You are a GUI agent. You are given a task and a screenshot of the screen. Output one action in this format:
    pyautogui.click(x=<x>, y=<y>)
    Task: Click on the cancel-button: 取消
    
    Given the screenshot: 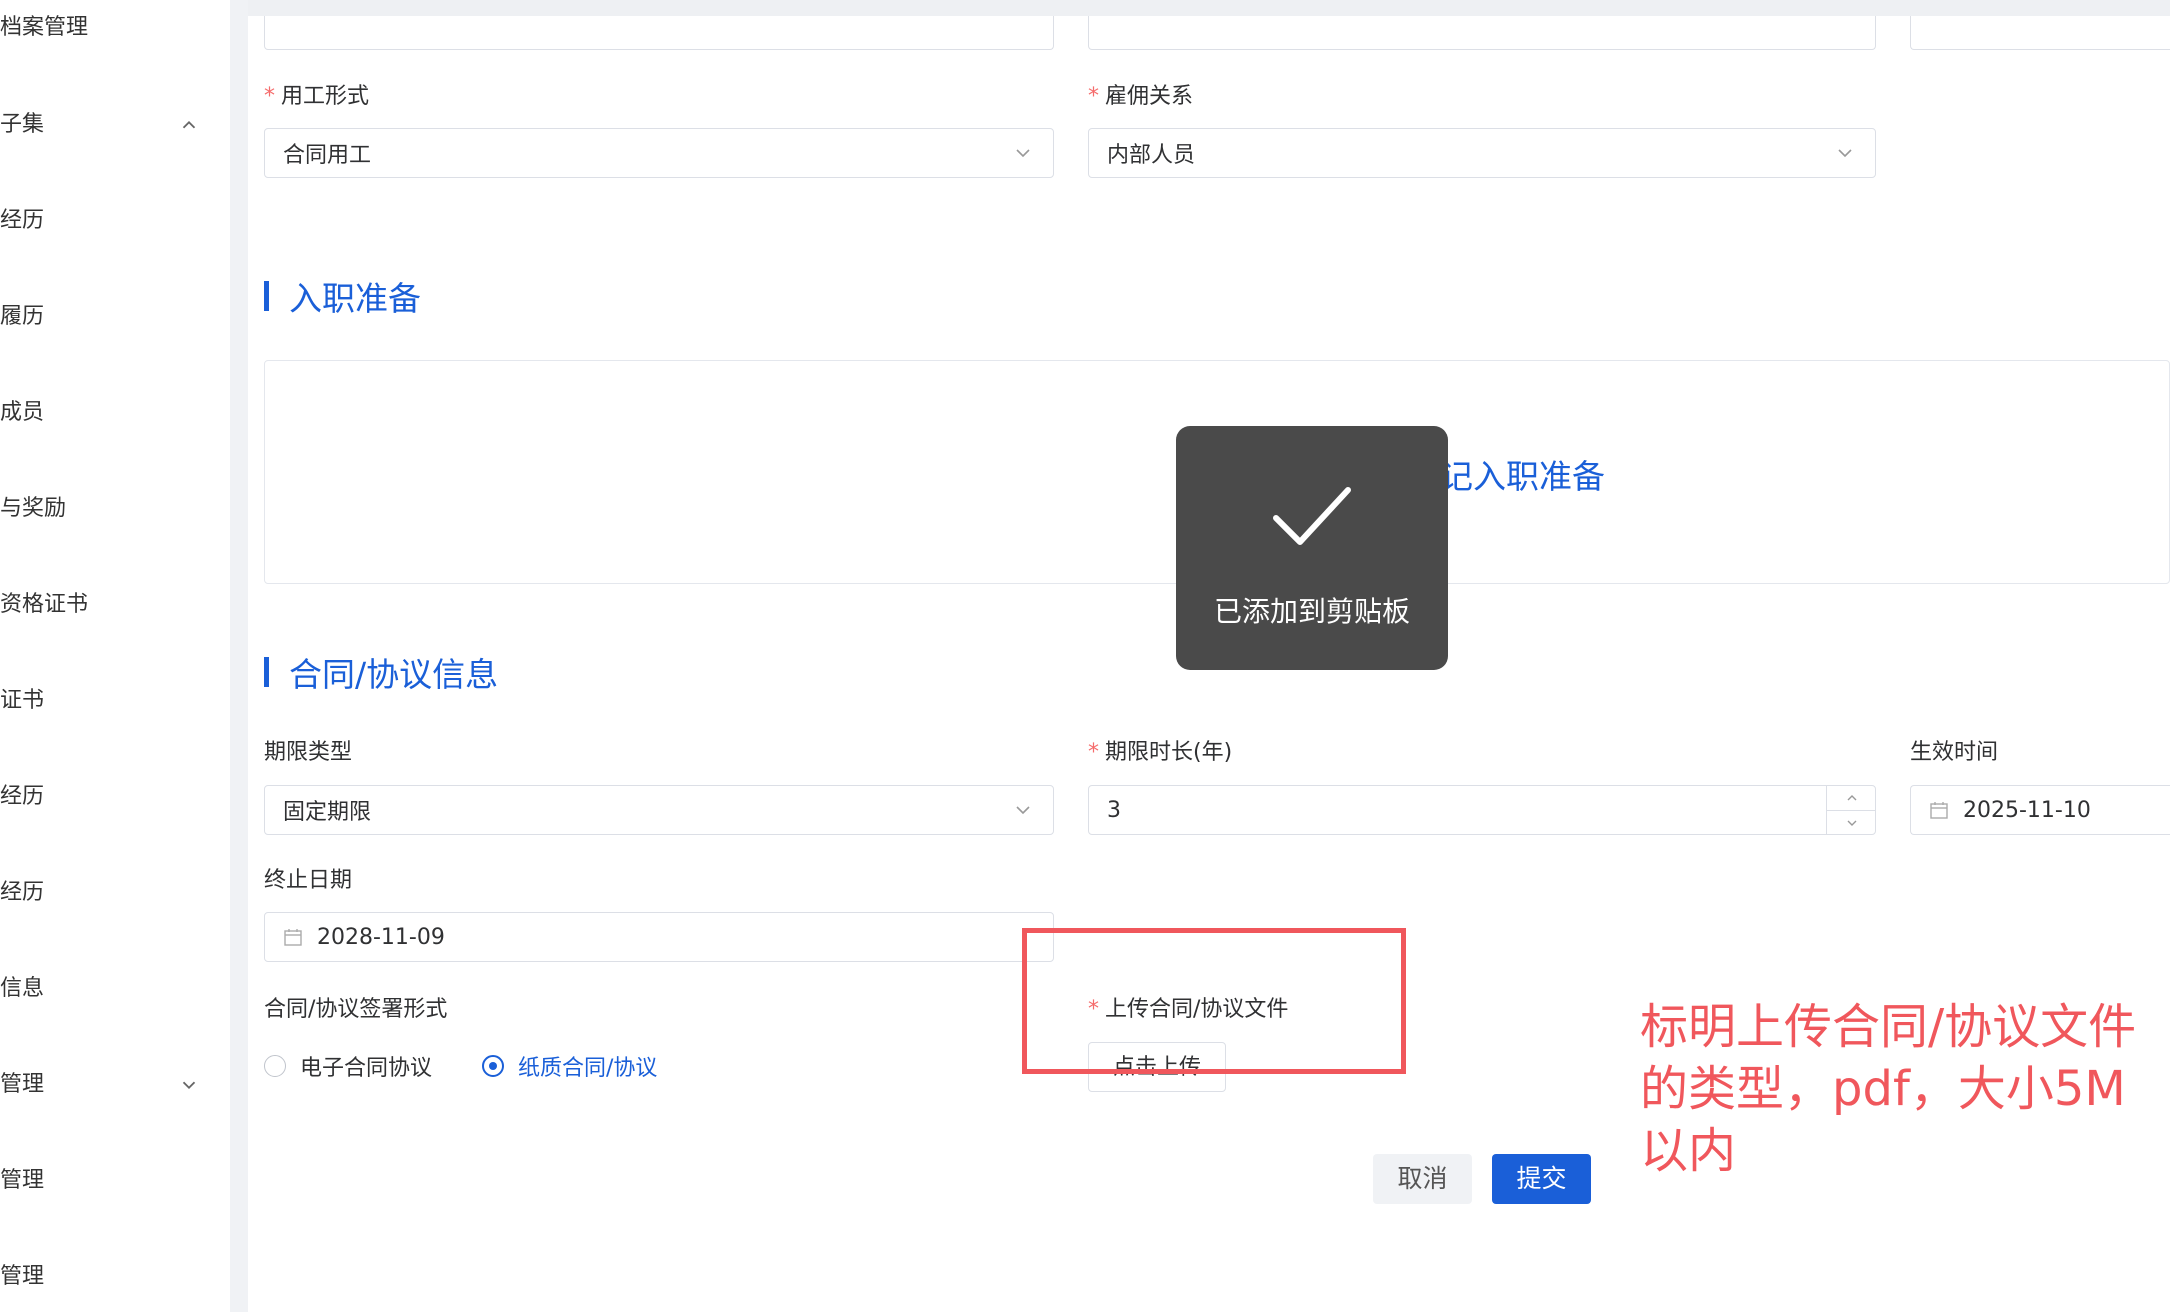 What is the action you would take?
    pyautogui.click(x=1422, y=1179)
    